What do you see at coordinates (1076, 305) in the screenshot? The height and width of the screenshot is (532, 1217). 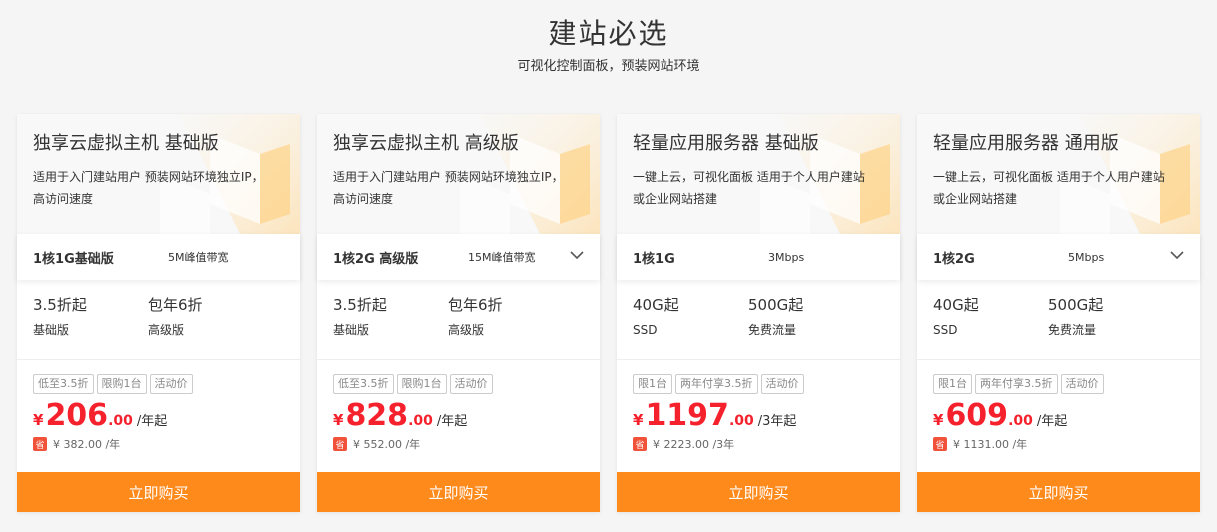 I see `feature-value: 500G起` at bounding box center [1076, 305].